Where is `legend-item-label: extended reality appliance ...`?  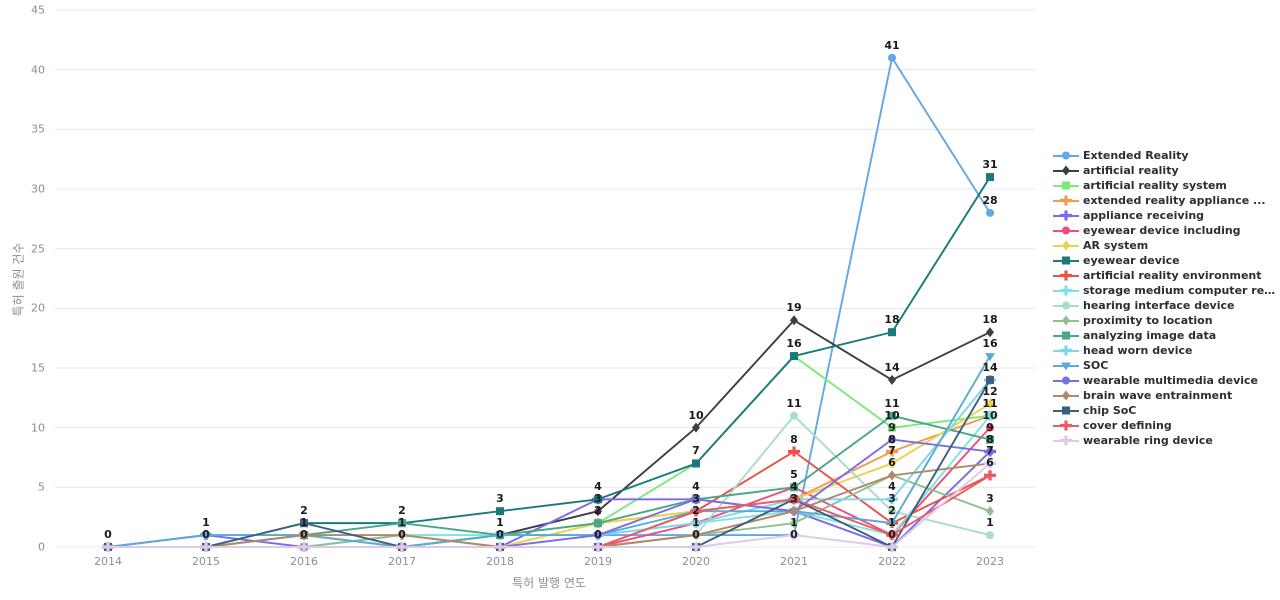 legend-item-label: extended reality appliance ... is located at coordinates (1174, 200).